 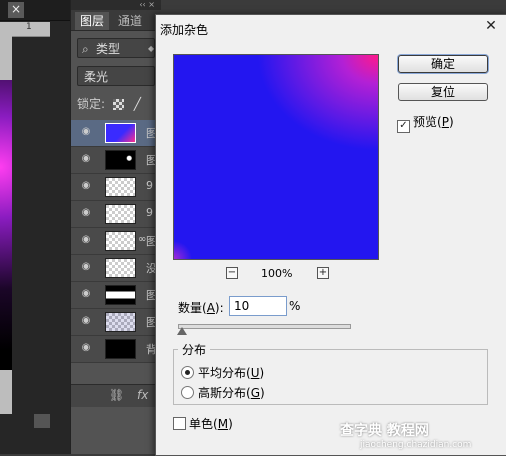 What do you see at coordinates (445, 122) in the screenshot?
I see `preview-hotkey: P` at bounding box center [445, 122].